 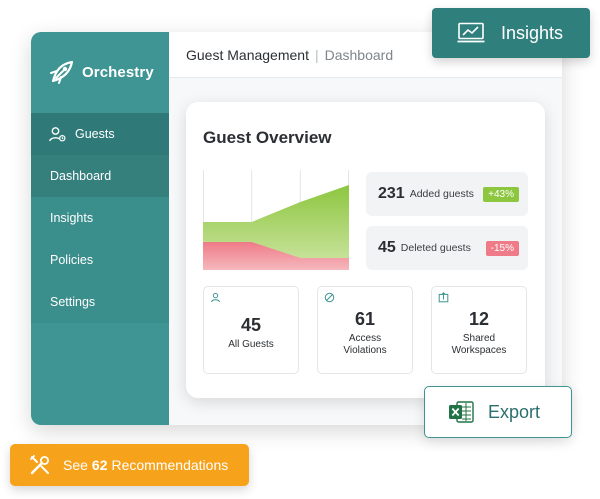 What do you see at coordinates (81, 176) in the screenshot?
I see `sidebar-item-label: Dashboard` at bounding box center [81, 176].